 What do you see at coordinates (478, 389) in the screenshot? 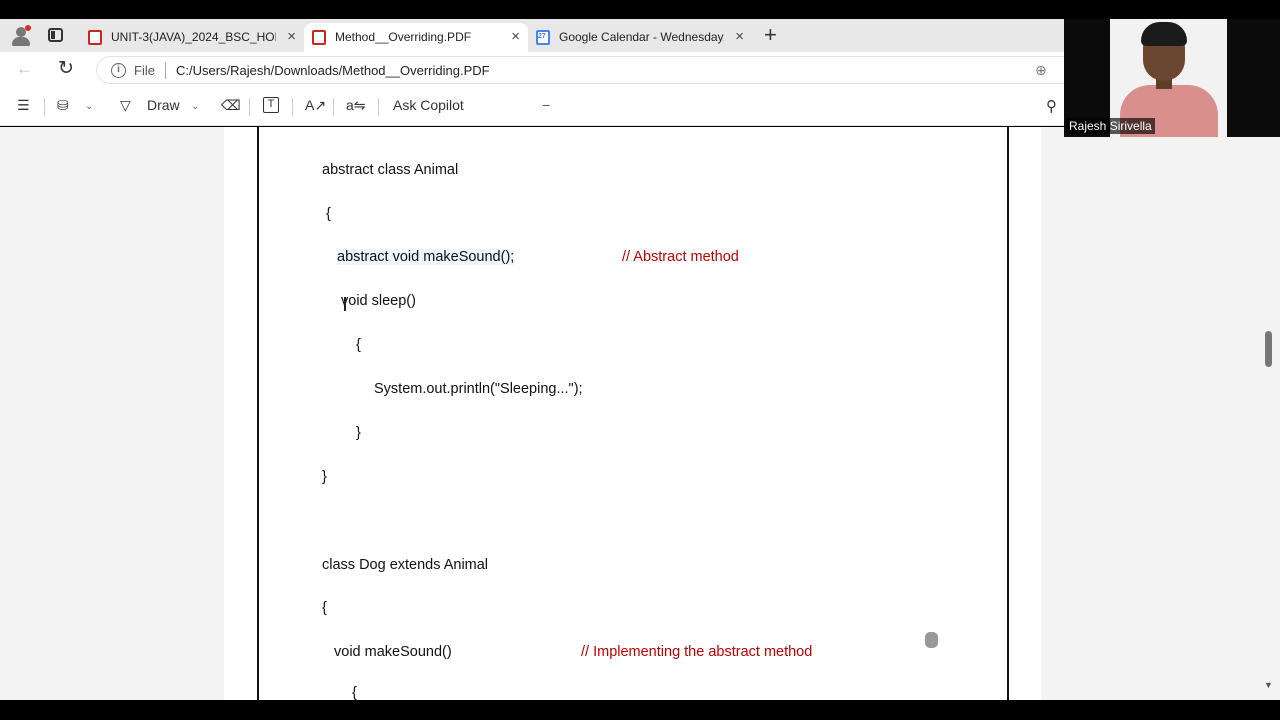
I see `code-line: System.out.println("Sleeping...");` at bounding box center [478, 389].